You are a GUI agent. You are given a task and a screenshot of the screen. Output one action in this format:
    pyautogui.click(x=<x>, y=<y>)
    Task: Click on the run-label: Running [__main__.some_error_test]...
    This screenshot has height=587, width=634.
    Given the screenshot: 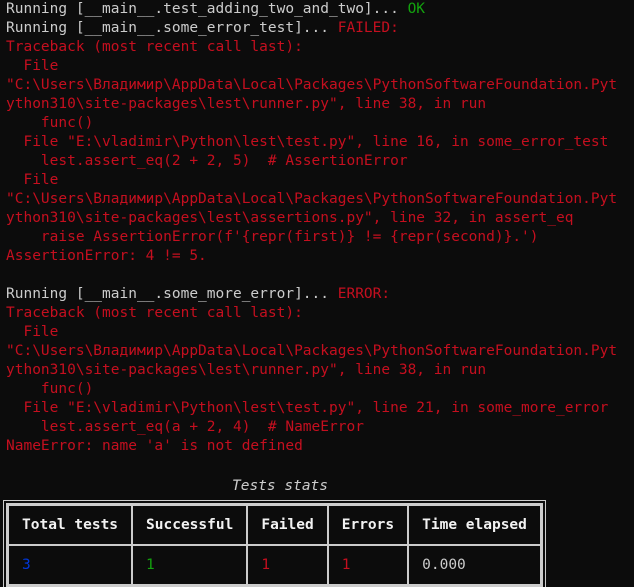 What is the action you would take?
    pyautogui.click(x=172, y=28)
    